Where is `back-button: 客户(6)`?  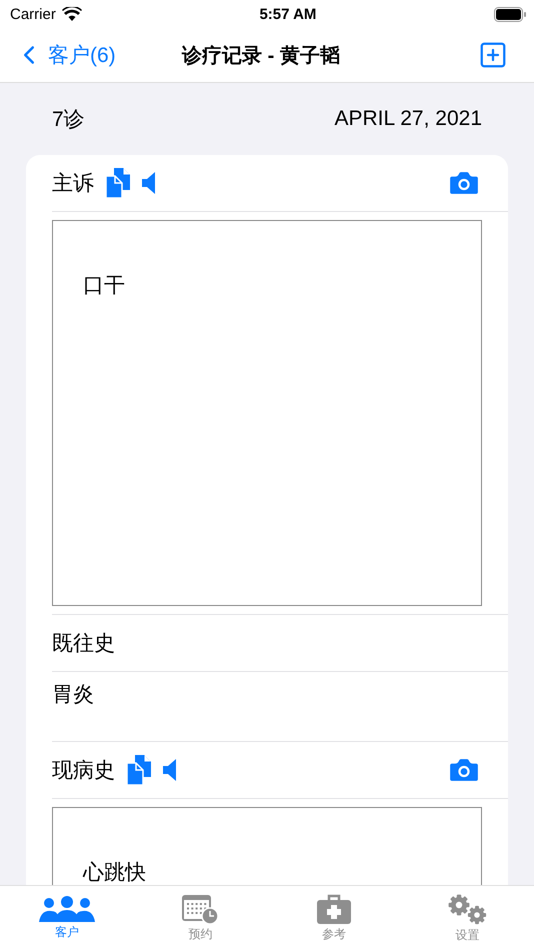
back-button: 客户(6) is located at coordinates (84, 55).